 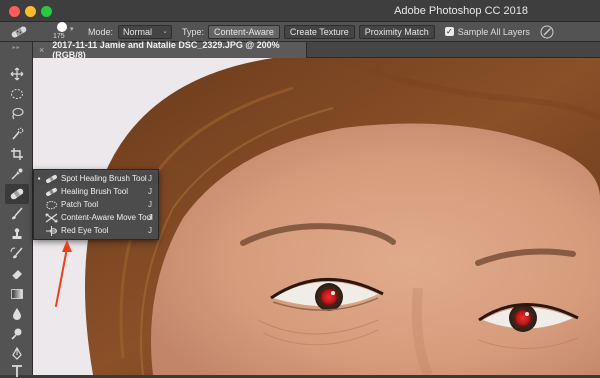 I want to click on quick-select-icon, so click(x=18, y=133).